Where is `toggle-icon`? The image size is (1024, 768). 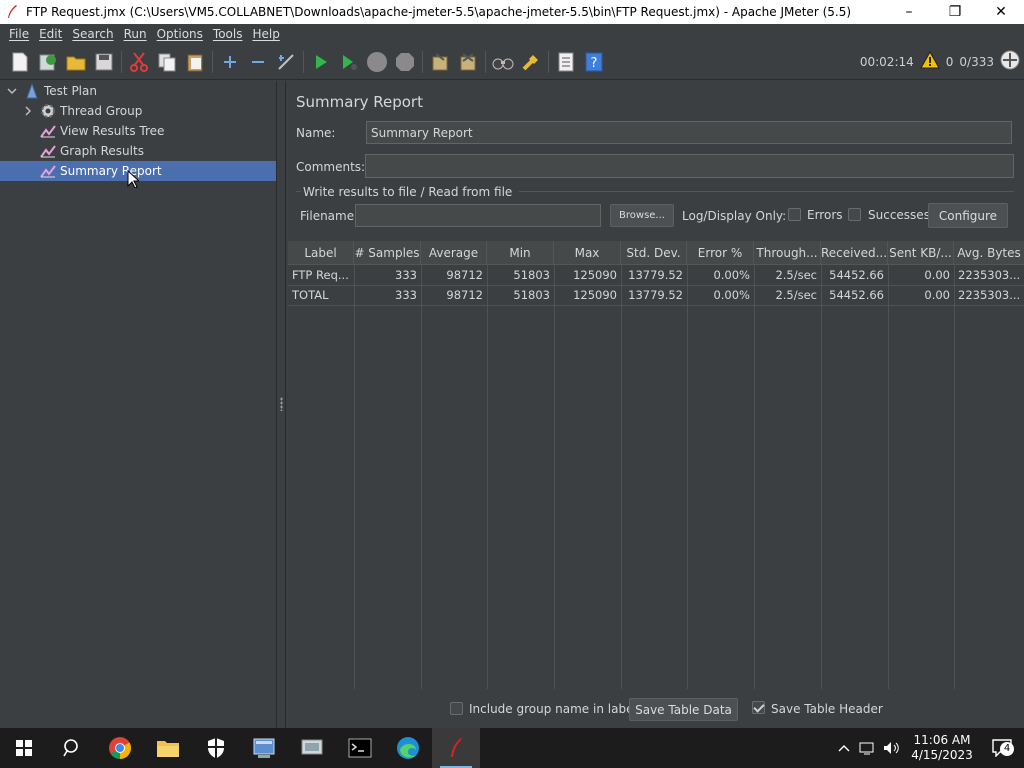
toggle-icon is located at coordinates (286, 62).